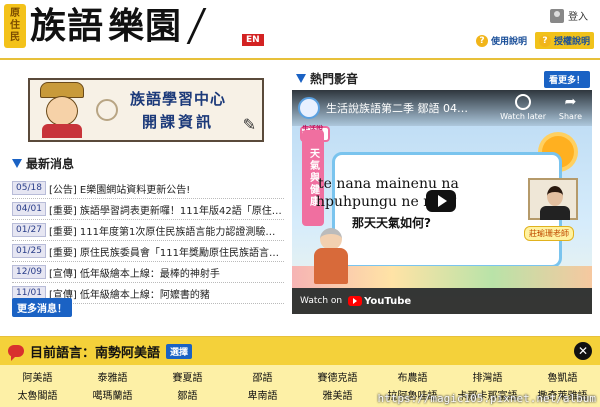 Image resolution: width=600 pixels, height=407 pixels. Describe the element at coordinates (179, 351) in the screenshot. I see `select-language-button: 選擇` at that location.